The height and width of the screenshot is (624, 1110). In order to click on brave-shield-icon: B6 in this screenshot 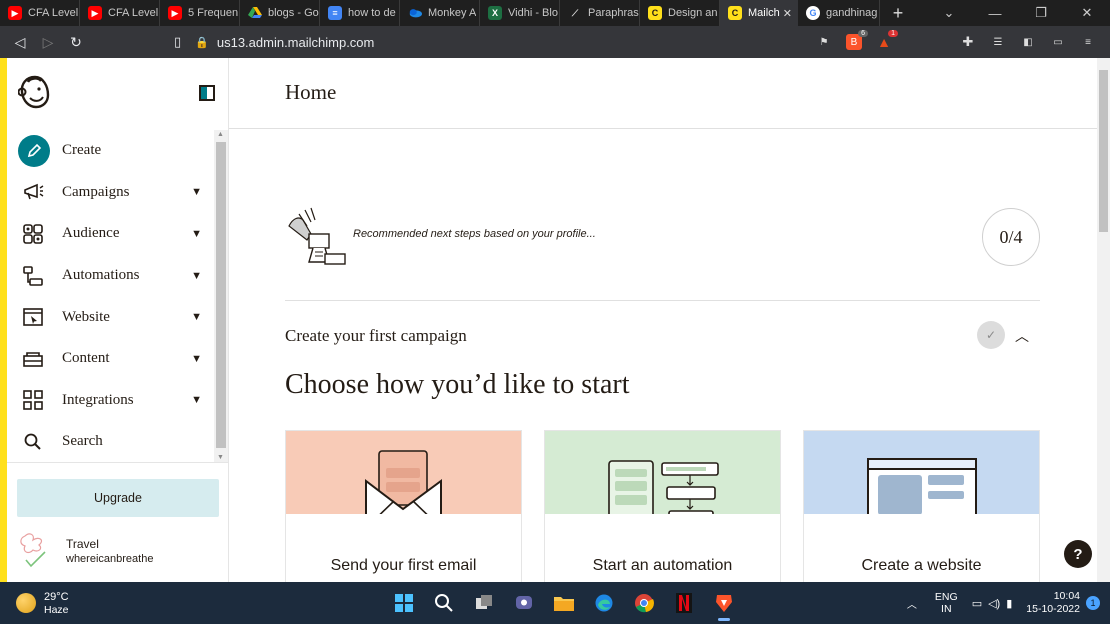, I will do `click(857, 40)`.